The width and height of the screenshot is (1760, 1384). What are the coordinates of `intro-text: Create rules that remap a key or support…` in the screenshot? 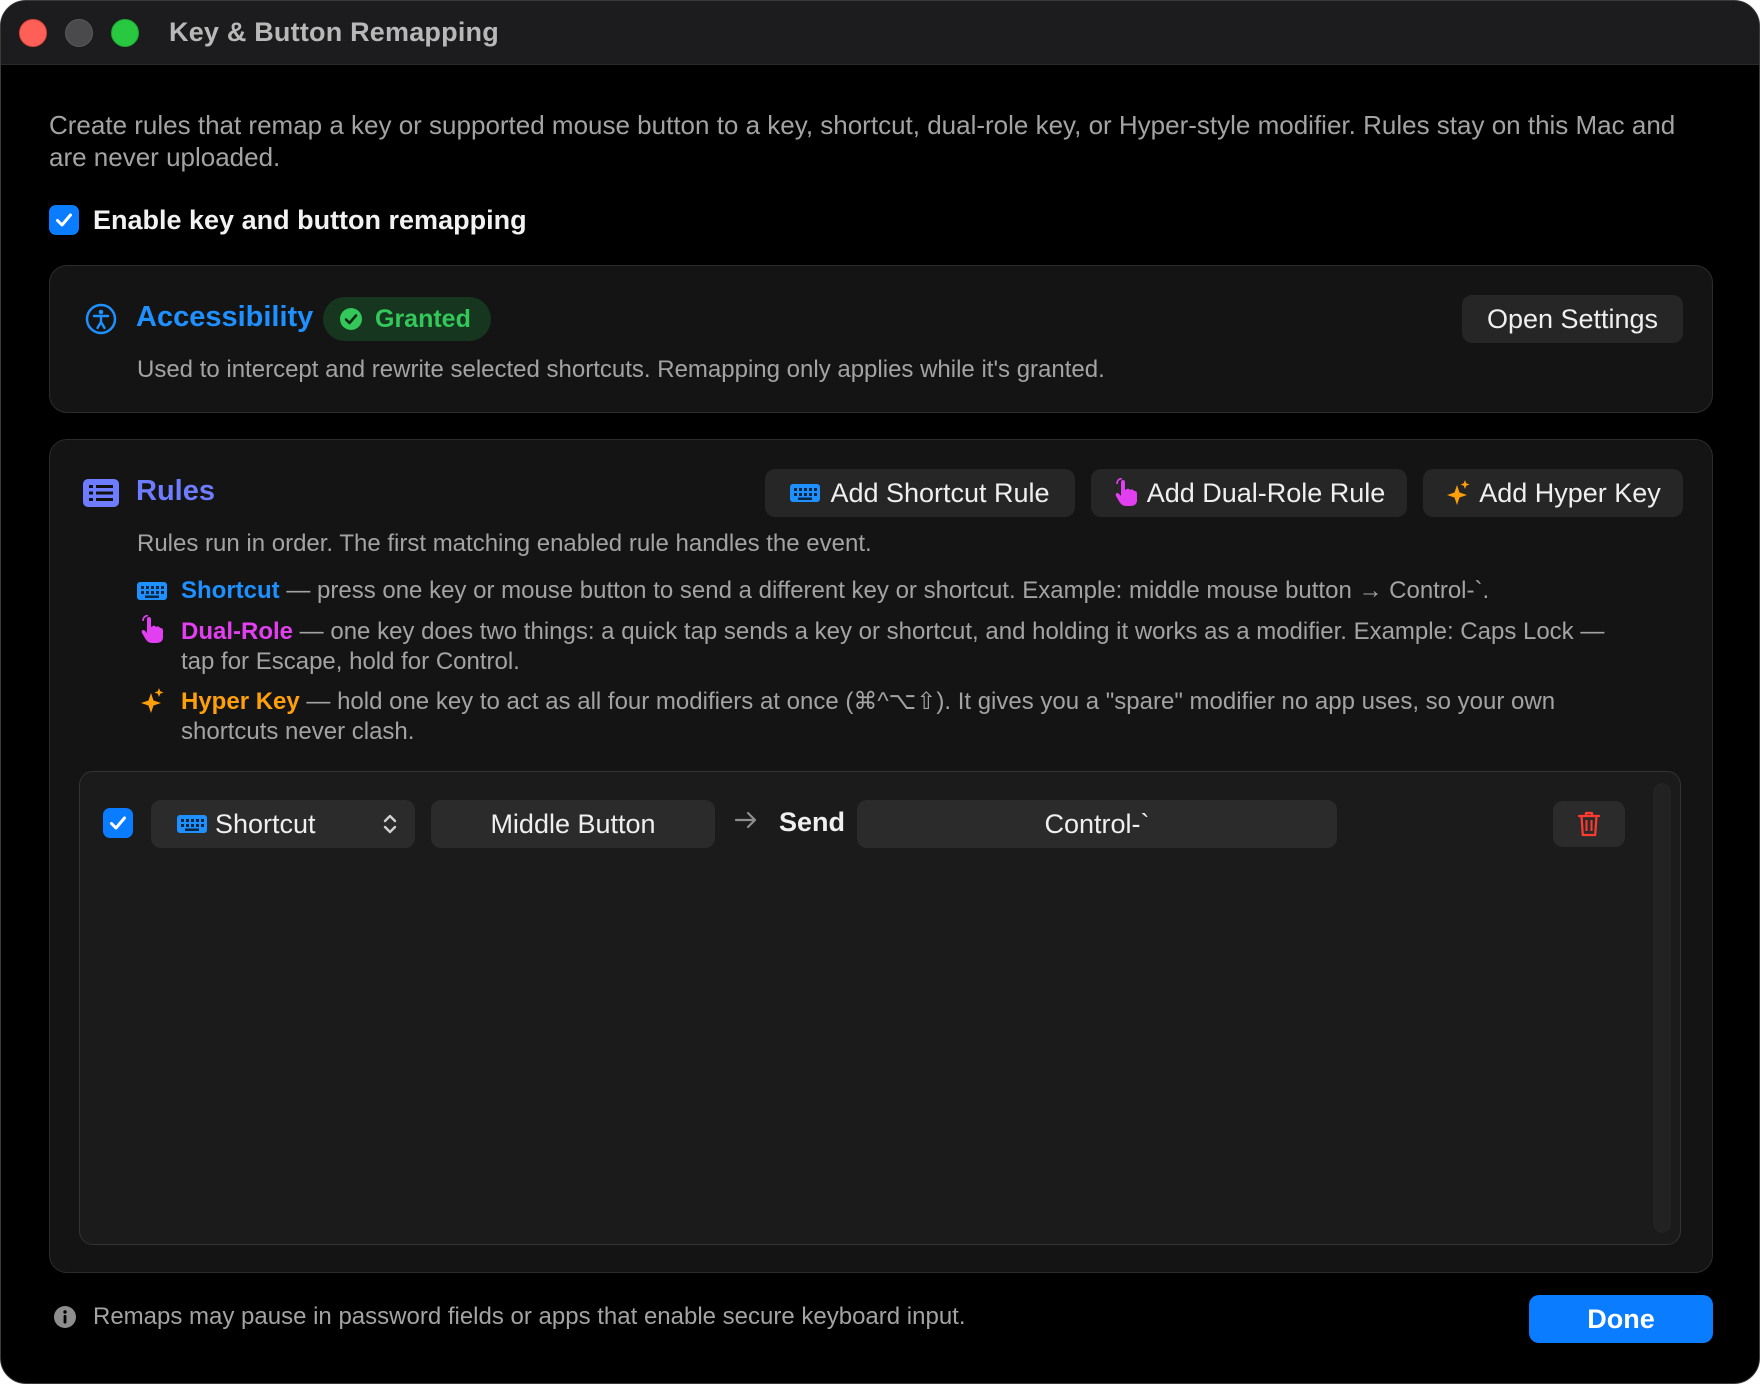 It's located at (862, 141).